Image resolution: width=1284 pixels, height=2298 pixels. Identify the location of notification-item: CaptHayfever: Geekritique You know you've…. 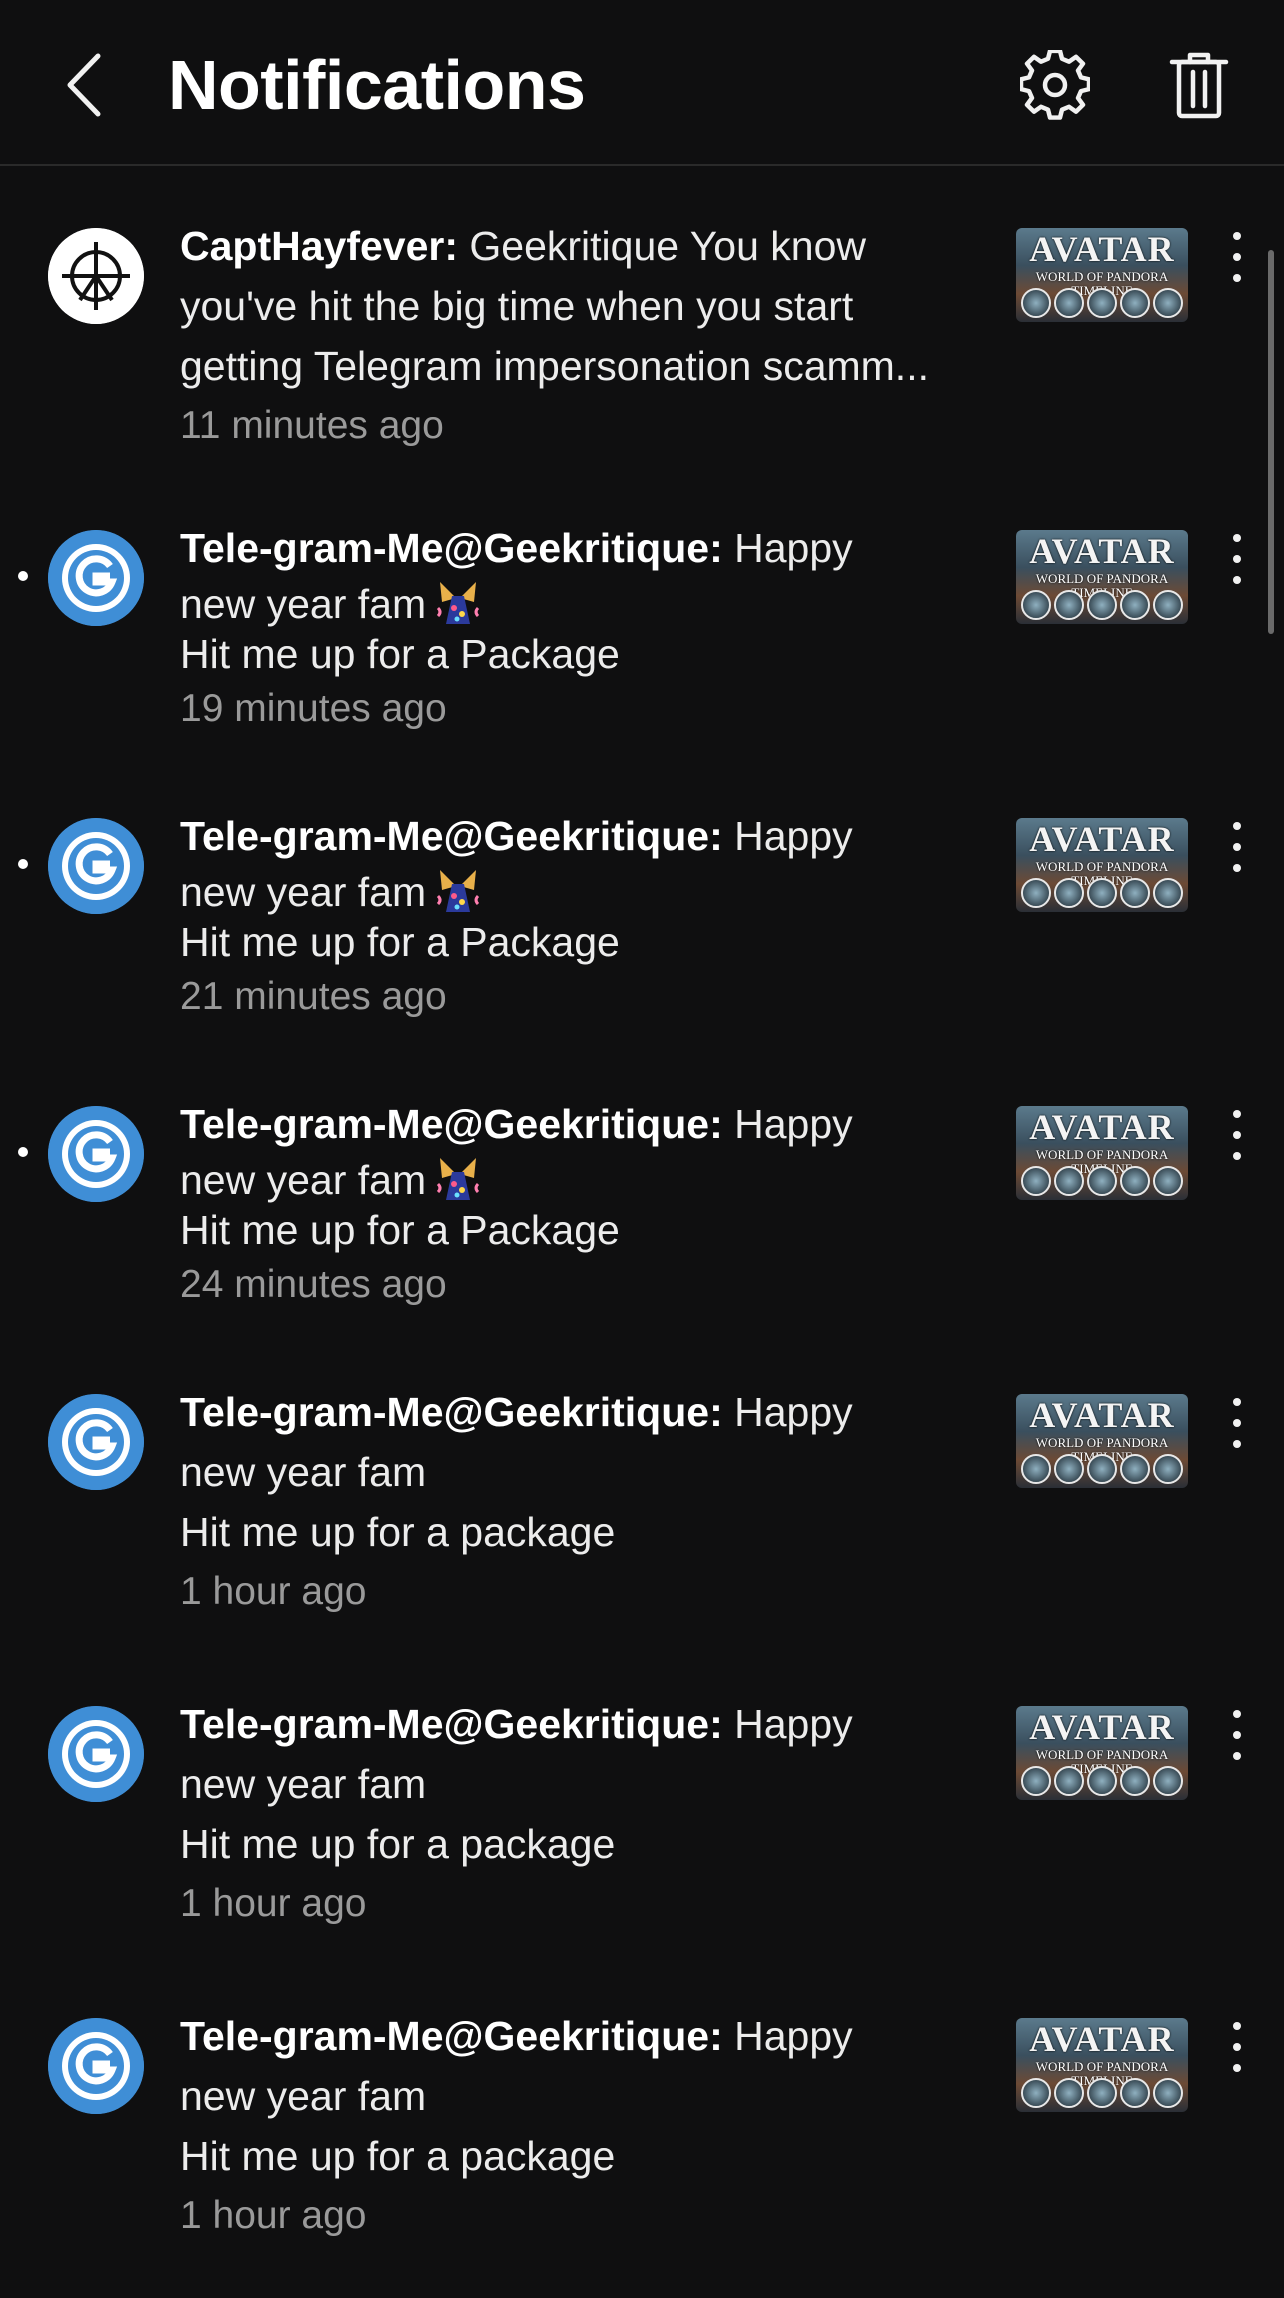
(642, 356).